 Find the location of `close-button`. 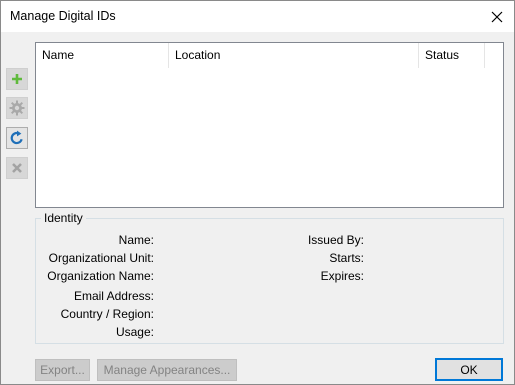

close-button is located at coordinates (497, 16).